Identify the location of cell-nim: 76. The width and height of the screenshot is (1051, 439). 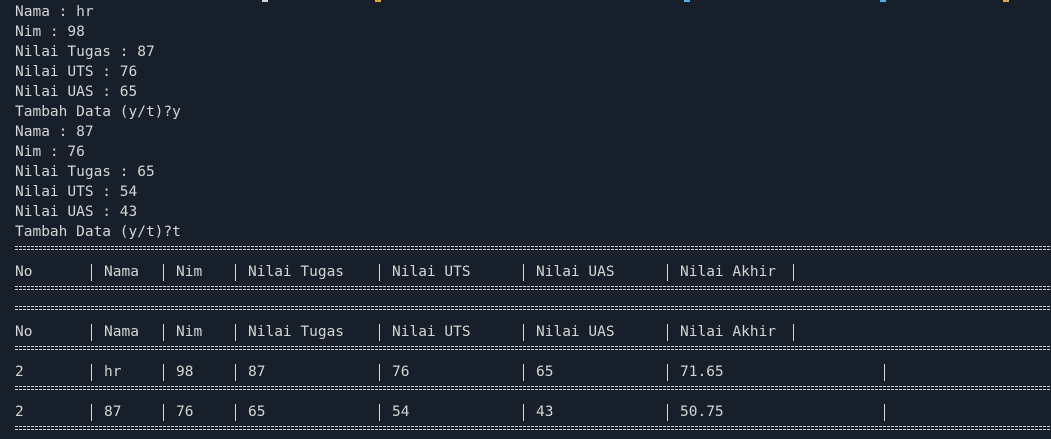
(185, 412).